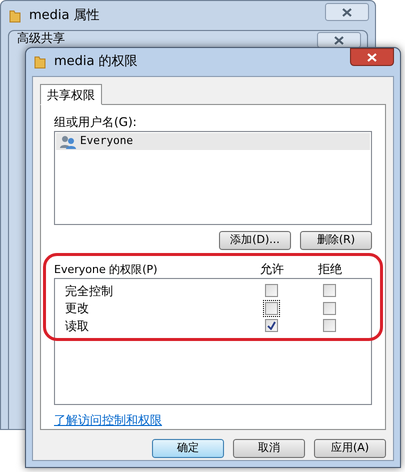 This screenshot has width=405, height=472. What do you see at coordinates (272, 269) in the screenshot?
I see `column-header: 允许` at bounding box center [272, 269].